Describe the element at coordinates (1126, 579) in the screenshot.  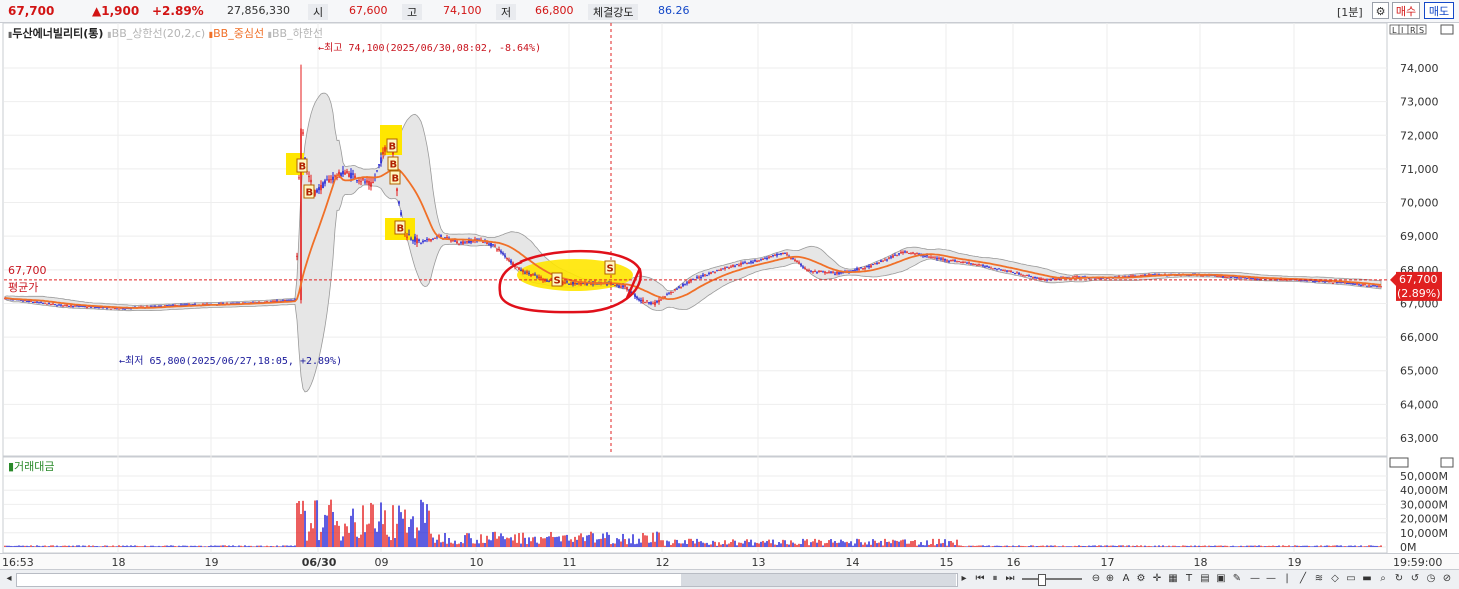
I see `font-size-icon: A` at that location.